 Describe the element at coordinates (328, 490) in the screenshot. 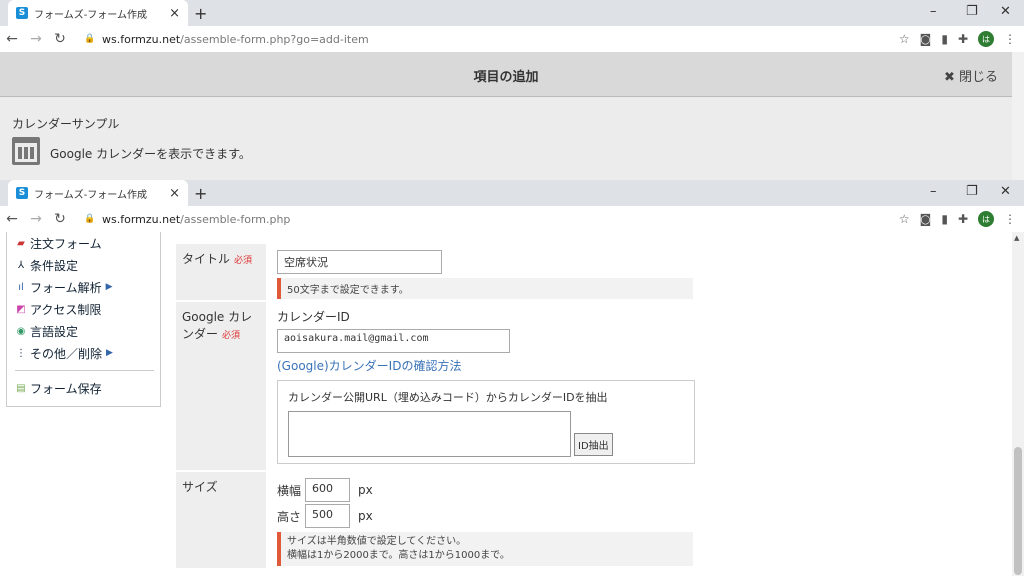

I see `width-input: 600` at that location.